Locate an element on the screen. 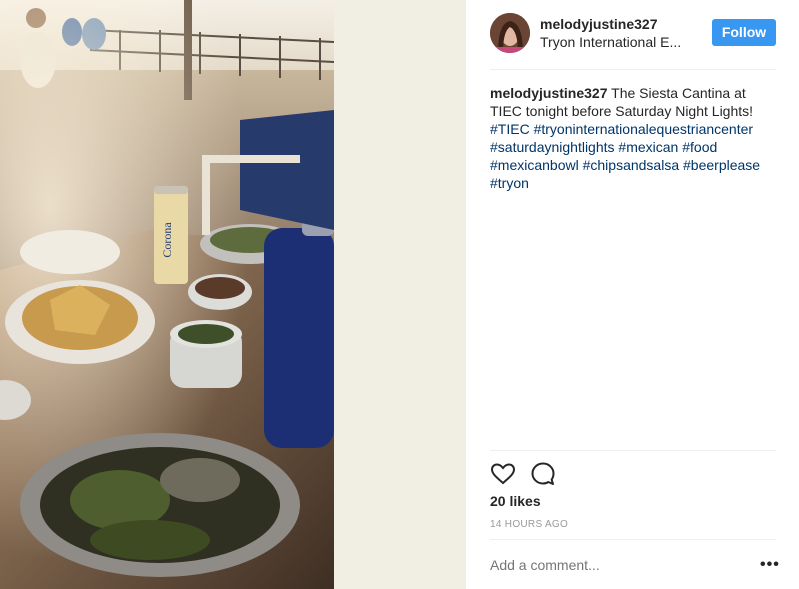 Image resolution: width=799 pixels, height=589 pixels. likes-count: 20 likes is located at coordinates (515, 501).